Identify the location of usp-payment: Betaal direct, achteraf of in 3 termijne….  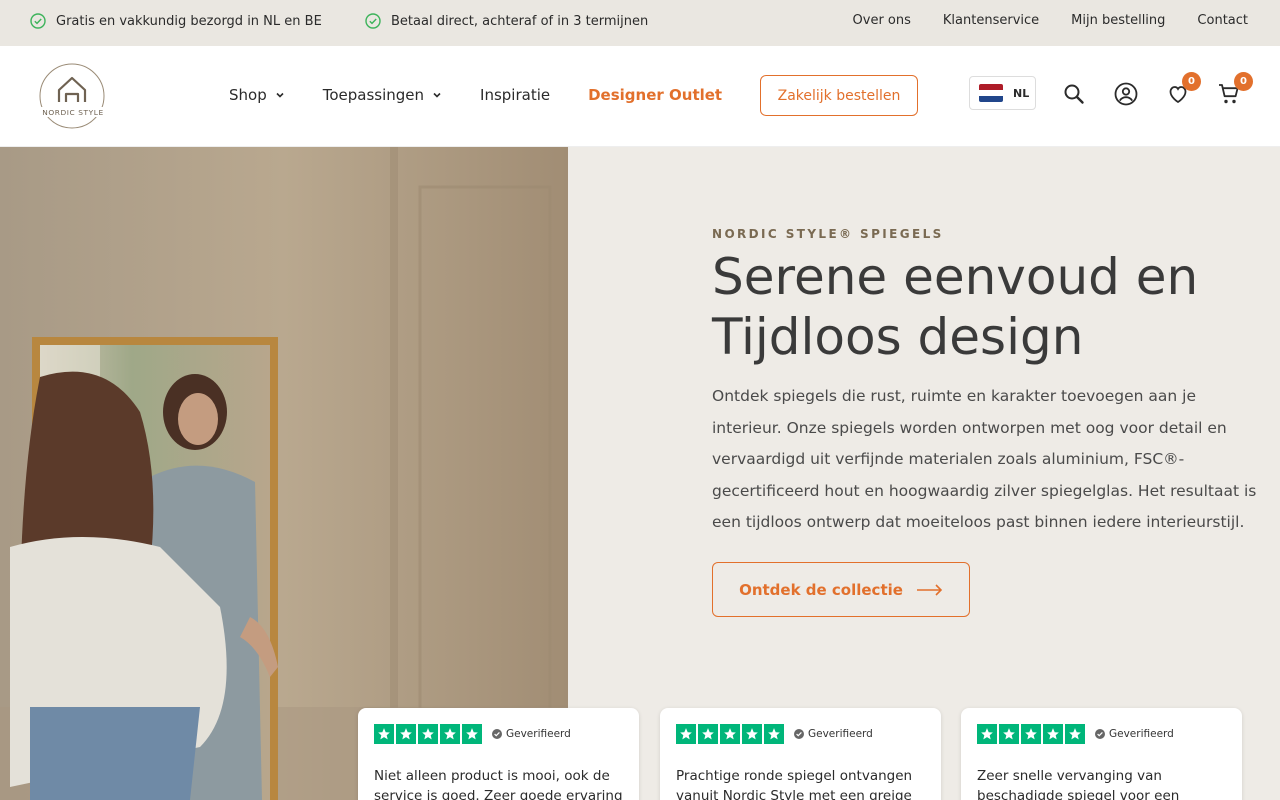
(506, 21).